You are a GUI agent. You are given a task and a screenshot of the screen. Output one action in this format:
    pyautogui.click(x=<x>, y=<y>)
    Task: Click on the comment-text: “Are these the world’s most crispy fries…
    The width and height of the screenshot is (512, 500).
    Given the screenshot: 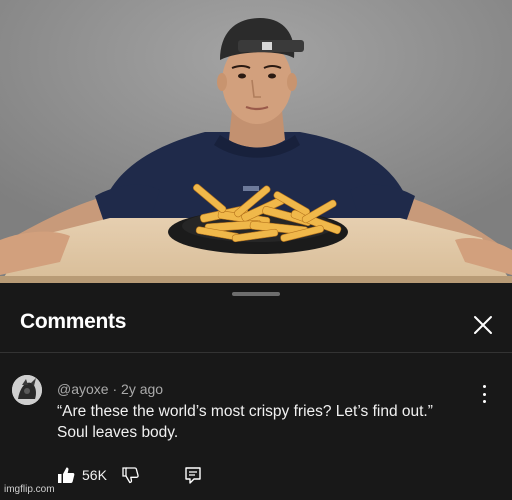 What is the action you would take?
    pyautogui.click(x=277, y=422)
    